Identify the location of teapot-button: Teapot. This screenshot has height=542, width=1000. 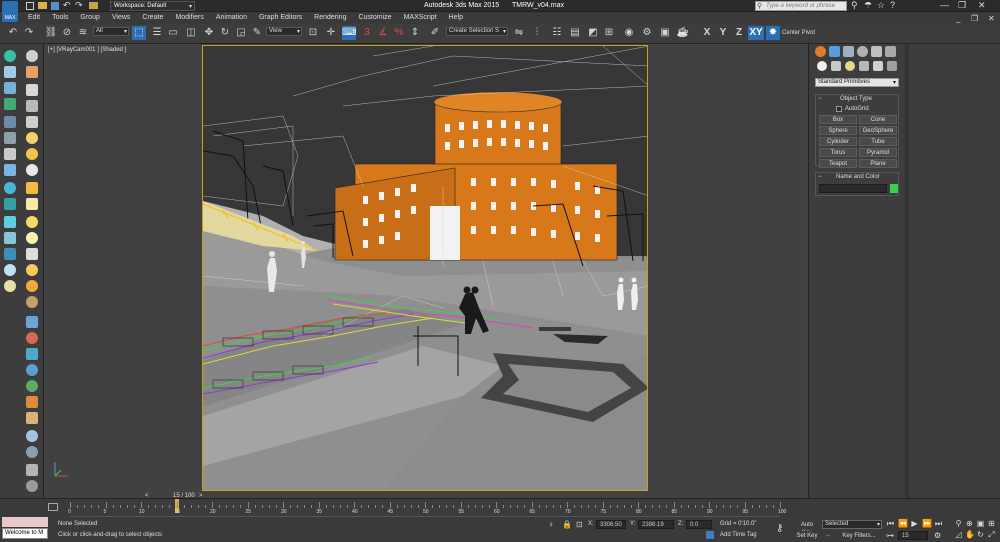
(838, 163).